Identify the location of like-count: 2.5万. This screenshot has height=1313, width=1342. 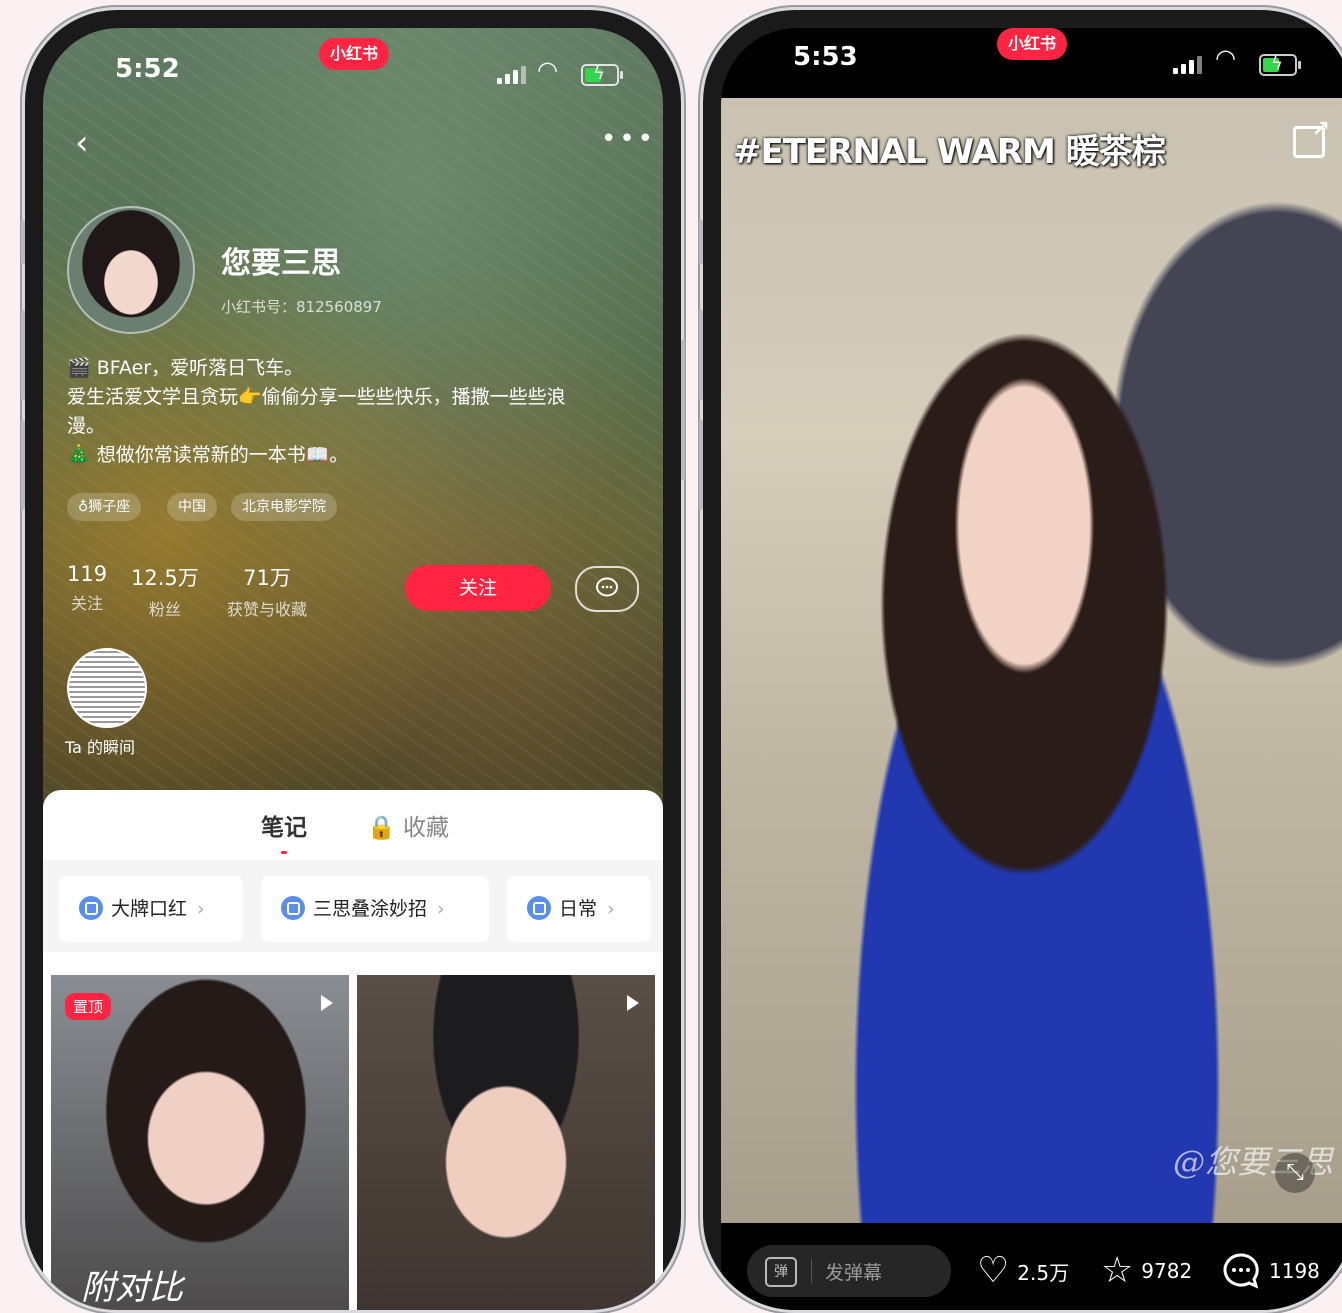
(1043, 1272).